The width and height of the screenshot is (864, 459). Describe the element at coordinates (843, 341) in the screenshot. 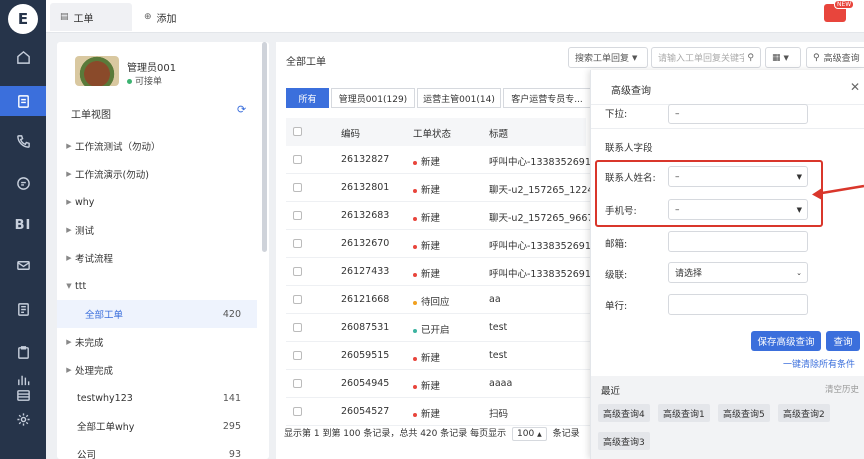

I see `query-button: 查询` at that location.